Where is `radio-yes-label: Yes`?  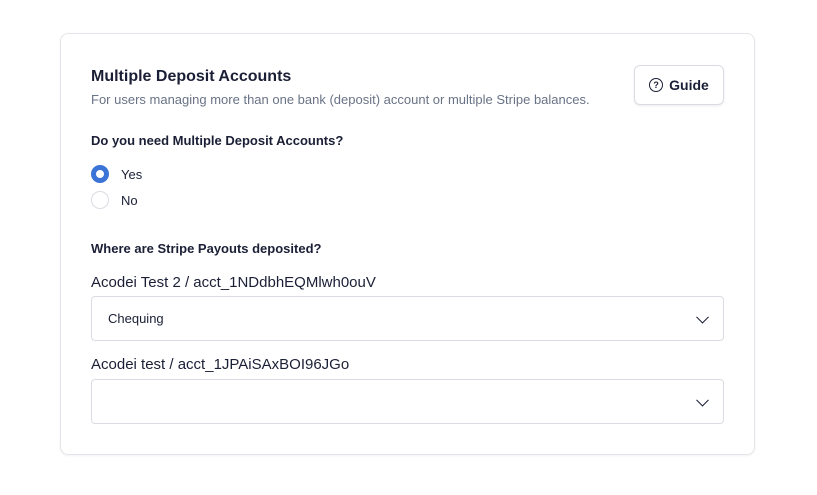 radio-yes-label: Yes is located at coordinates (132, 174).